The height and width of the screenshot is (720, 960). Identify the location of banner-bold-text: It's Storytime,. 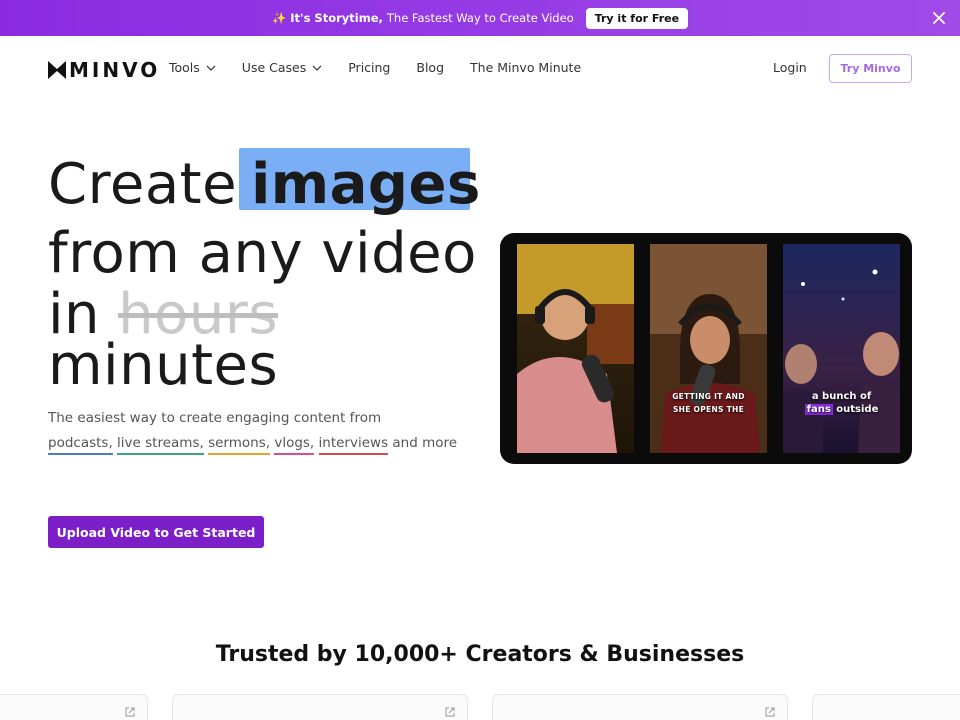
(336, 18).